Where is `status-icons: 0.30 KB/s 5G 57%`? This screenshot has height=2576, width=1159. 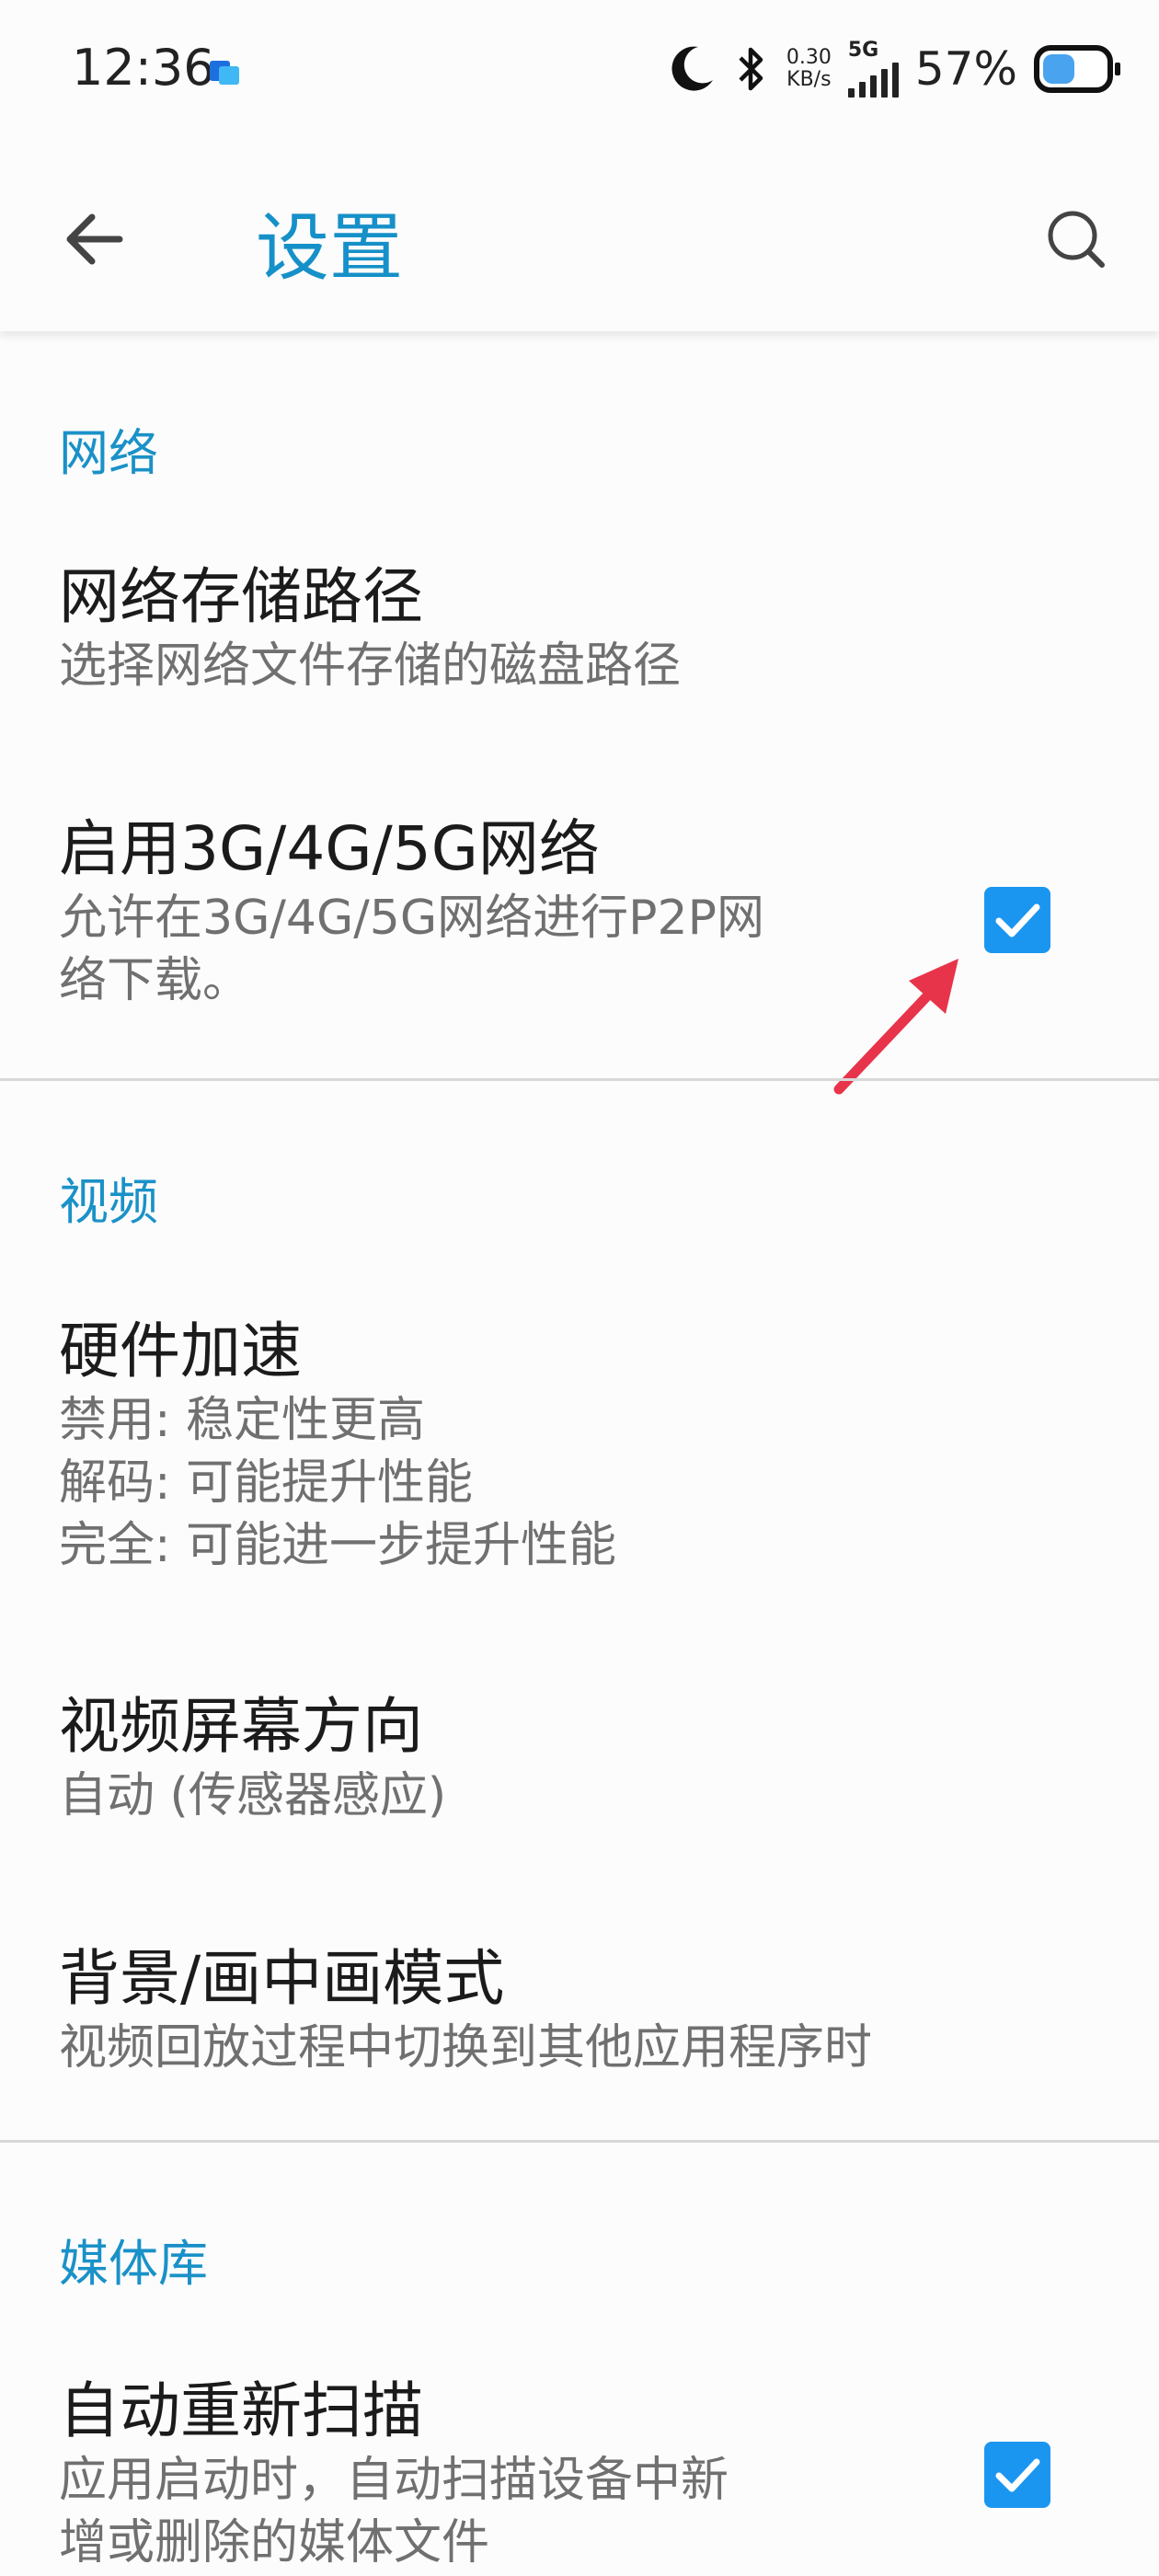 status-icons: 0.30 KB/s 5G 57% is located at coordinates (895, 69).